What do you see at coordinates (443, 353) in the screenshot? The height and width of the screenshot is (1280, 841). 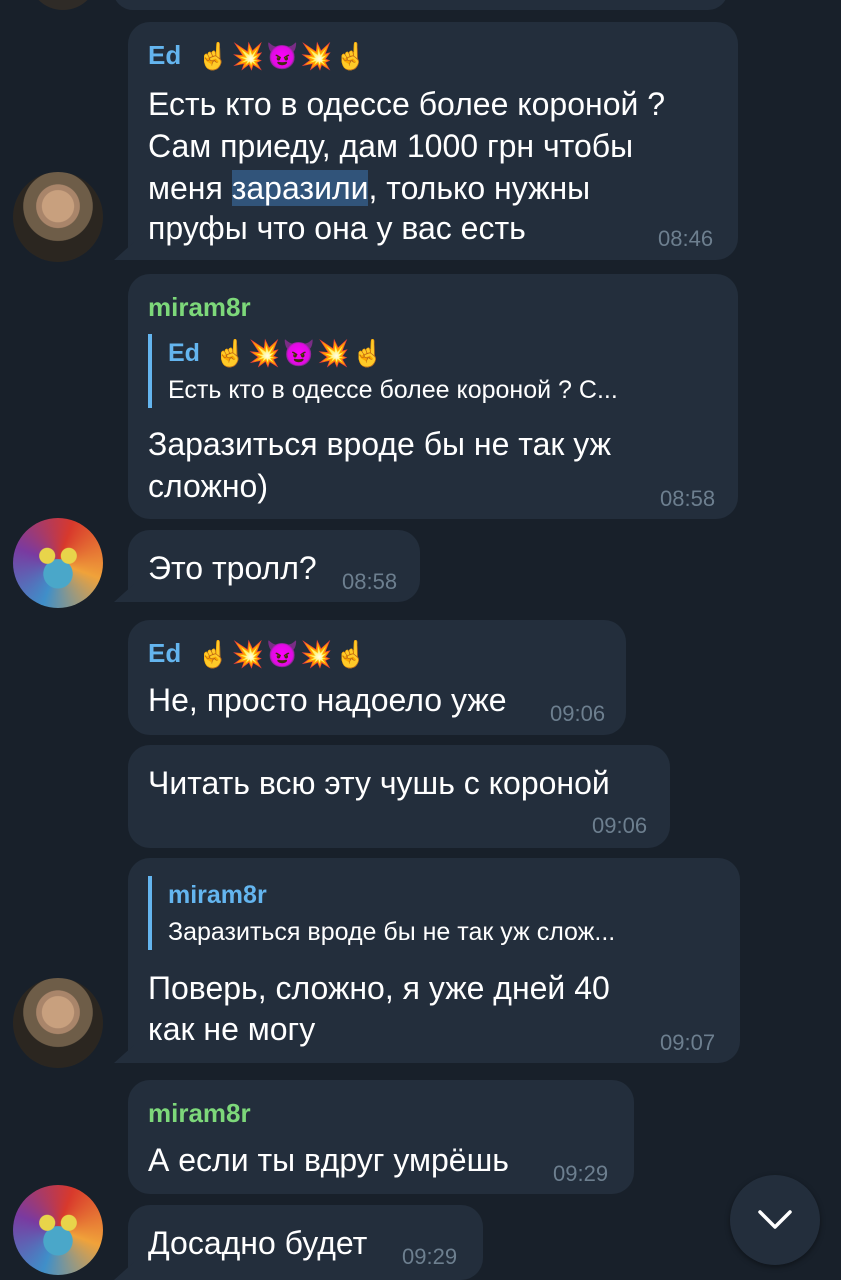 I see `reply-sender: Ed ☝ 💥 😈 💥 ☝` at bounding box center [443, 353].